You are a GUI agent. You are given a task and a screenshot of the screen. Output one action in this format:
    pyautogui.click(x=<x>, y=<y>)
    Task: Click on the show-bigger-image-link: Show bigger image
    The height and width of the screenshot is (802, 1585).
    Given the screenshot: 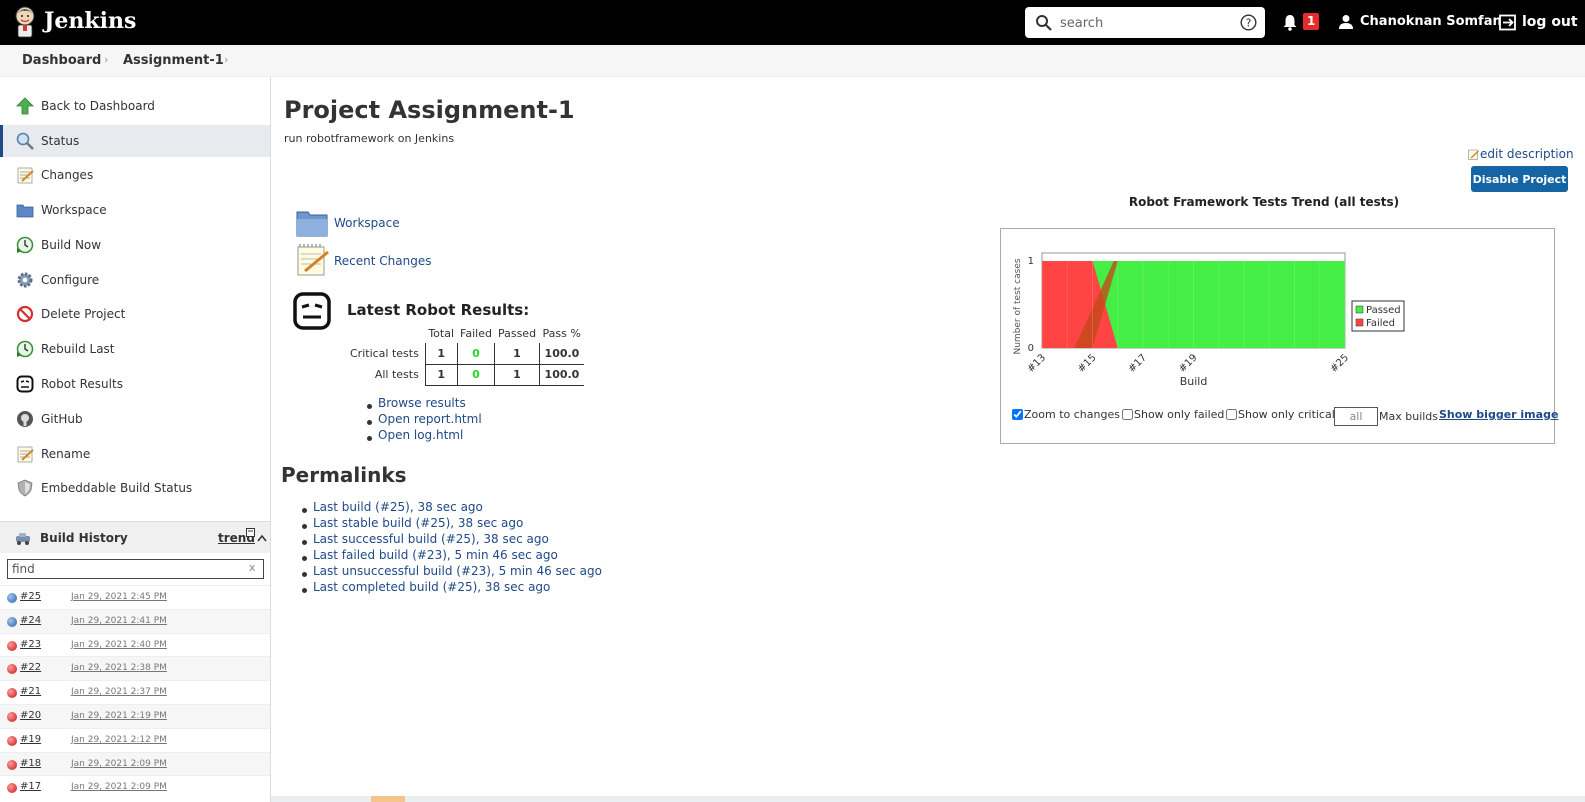 What is the action you would take?
    pyautogui.click(x=1498, y=414)
    